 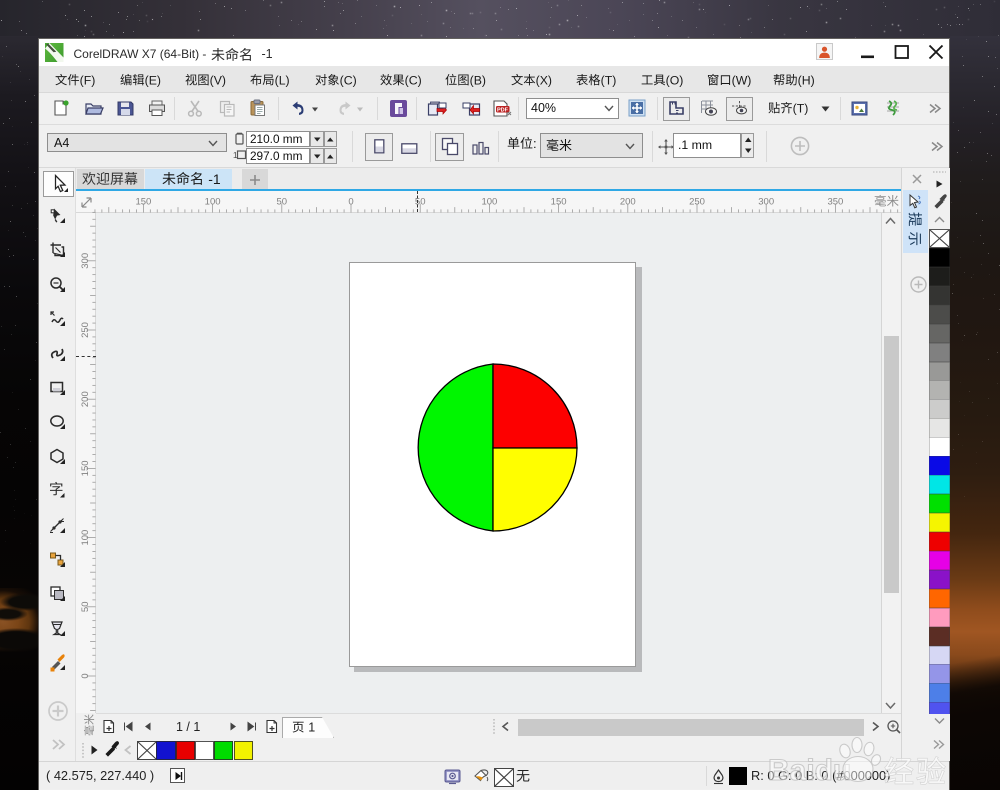 I want to click on svg-text: (W), so click(x=742, y=80).